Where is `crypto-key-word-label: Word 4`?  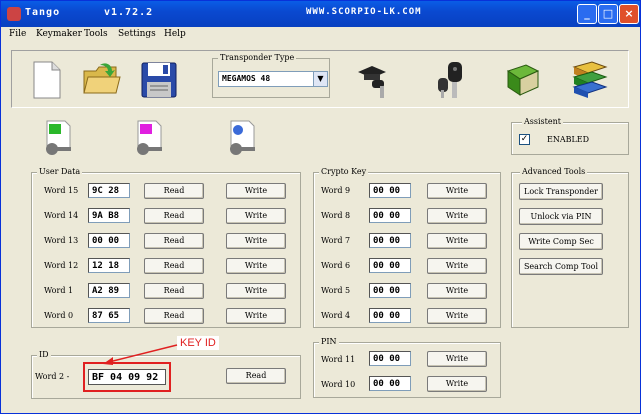 crypto-key-word-label: Word 4 is located at coordinates (336, 315).